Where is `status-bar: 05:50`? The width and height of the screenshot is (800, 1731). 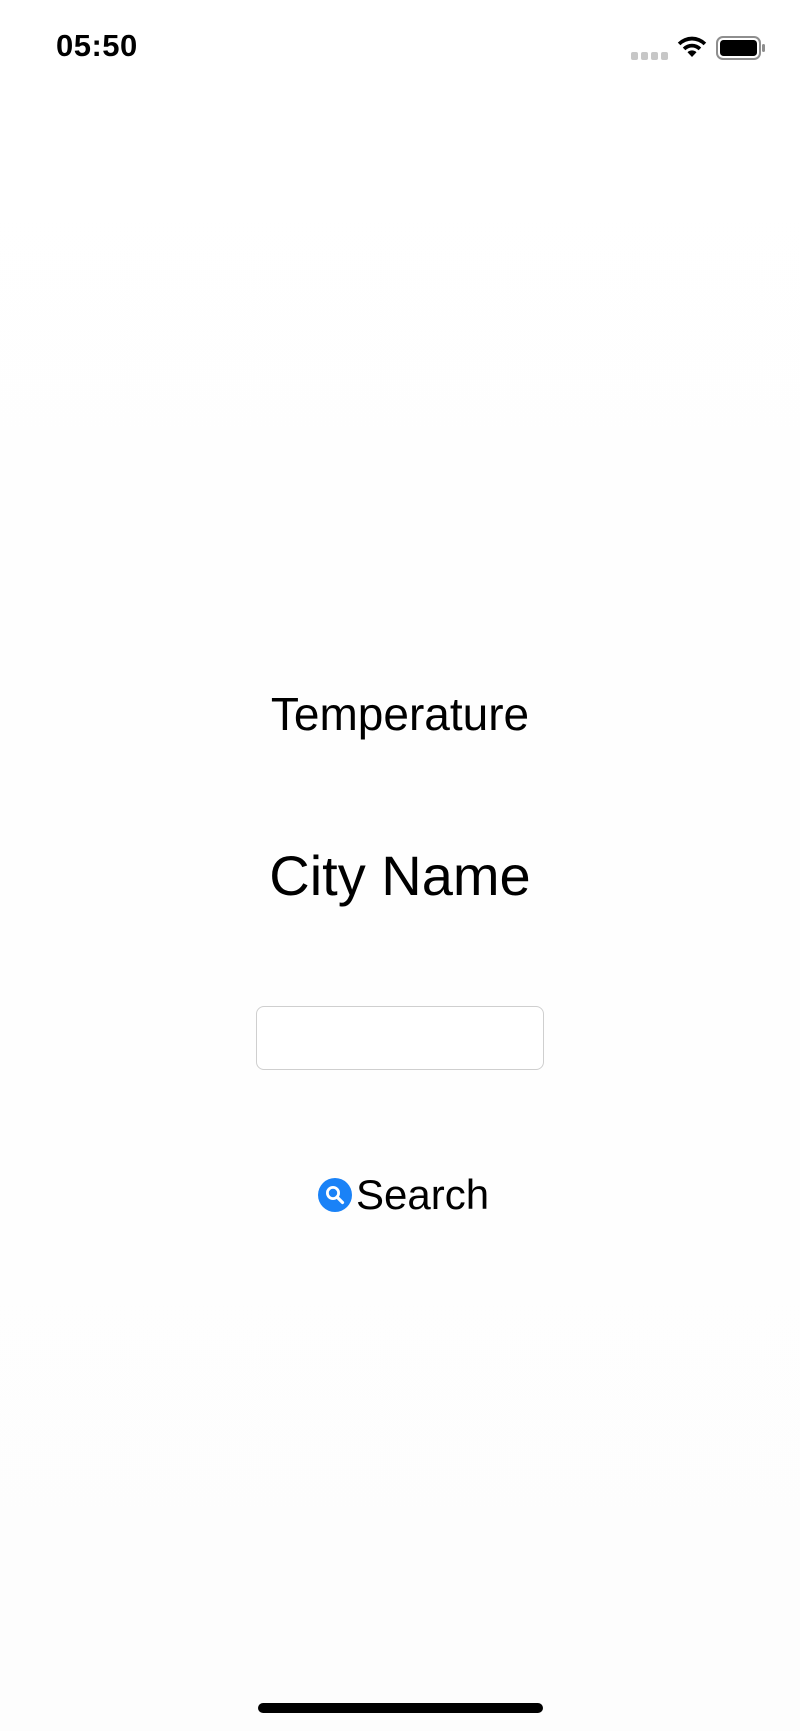 status-bar: 05:50 is located at coordinates (400, 50).